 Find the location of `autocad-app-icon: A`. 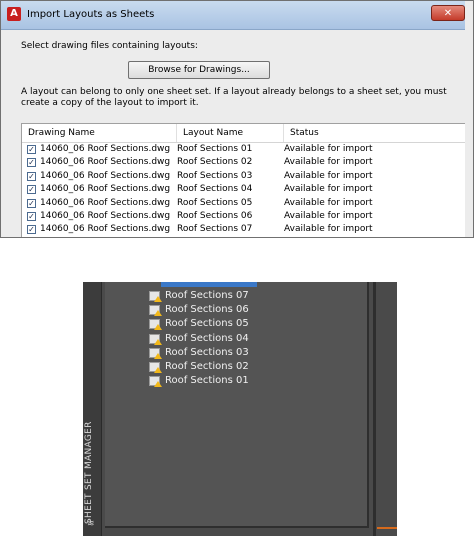

autocad-app-icon: A is located at coordinates (14, 14).